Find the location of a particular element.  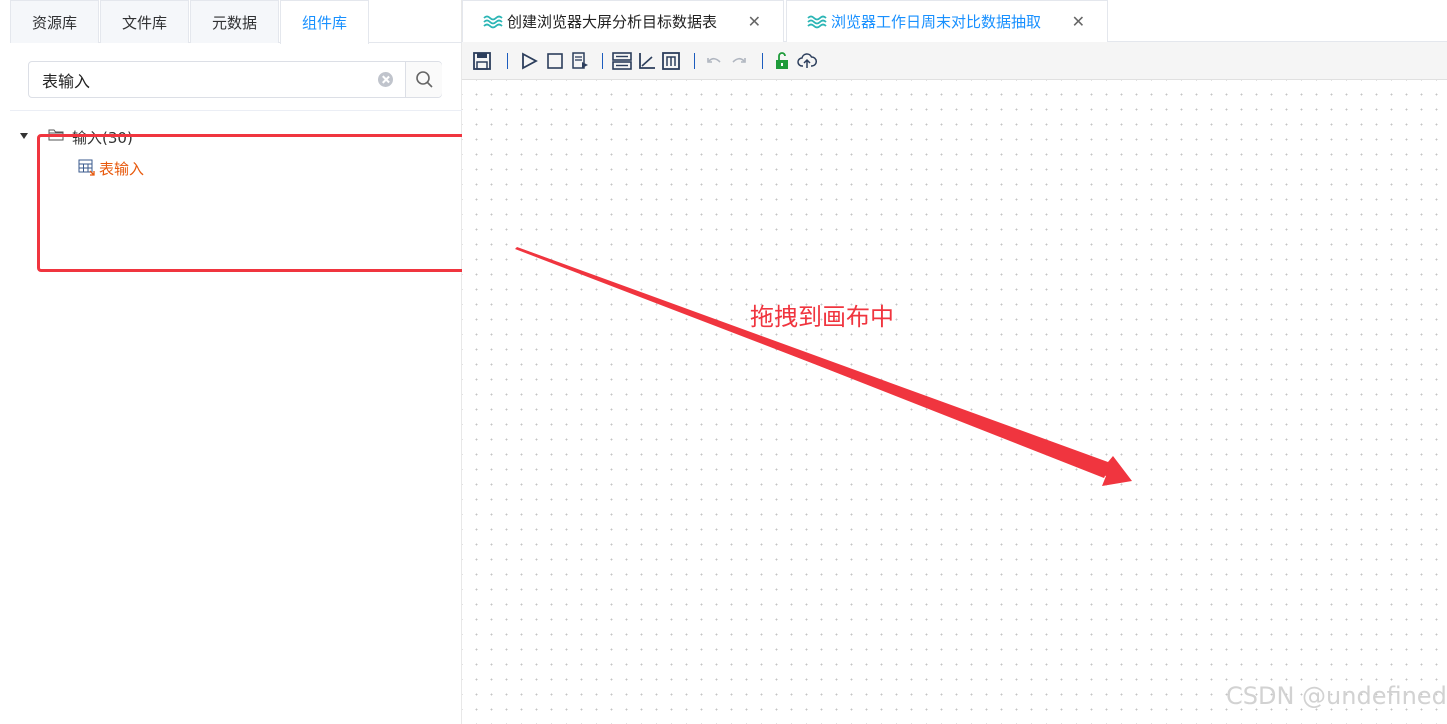

file-tab-weekday-extract: 浏览器工作日周末对比数据抽取 ✕ is located at coordinates (947, 21).